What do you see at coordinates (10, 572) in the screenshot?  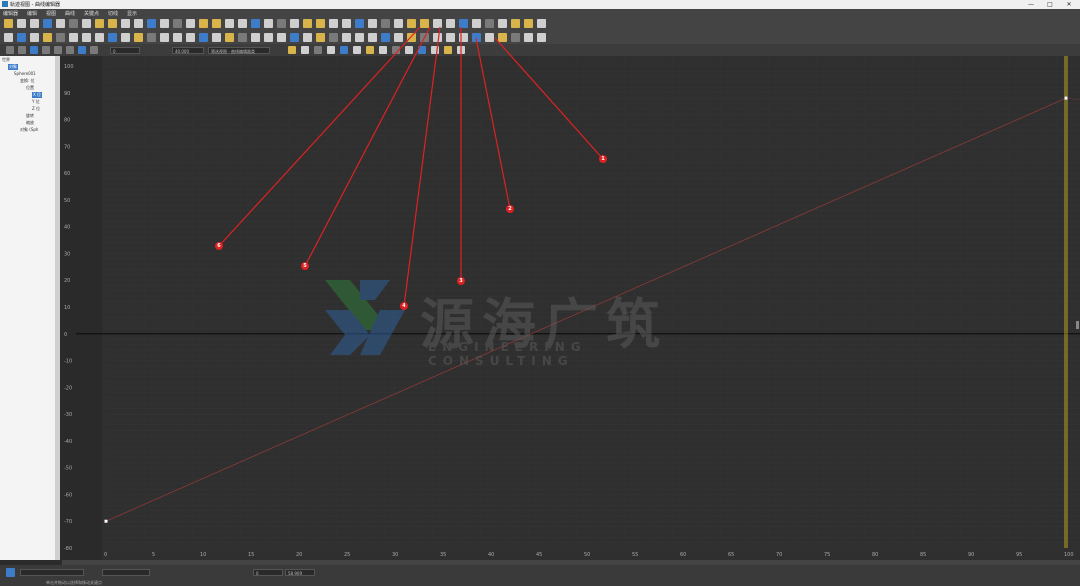 I see `status-icon` at bounding box center [10, 572].